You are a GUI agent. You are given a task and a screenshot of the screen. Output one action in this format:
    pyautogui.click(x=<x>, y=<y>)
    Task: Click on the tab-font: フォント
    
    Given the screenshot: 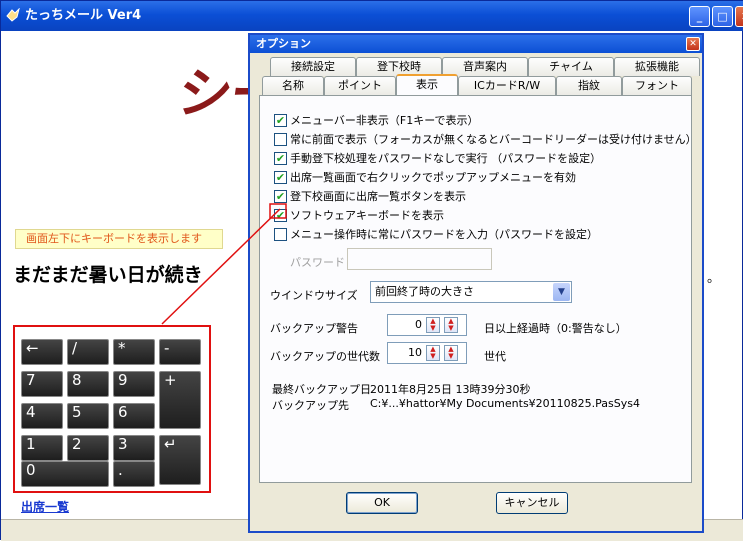 What is the action you would take?
    pyautogui.click(x=657, y=85)
    